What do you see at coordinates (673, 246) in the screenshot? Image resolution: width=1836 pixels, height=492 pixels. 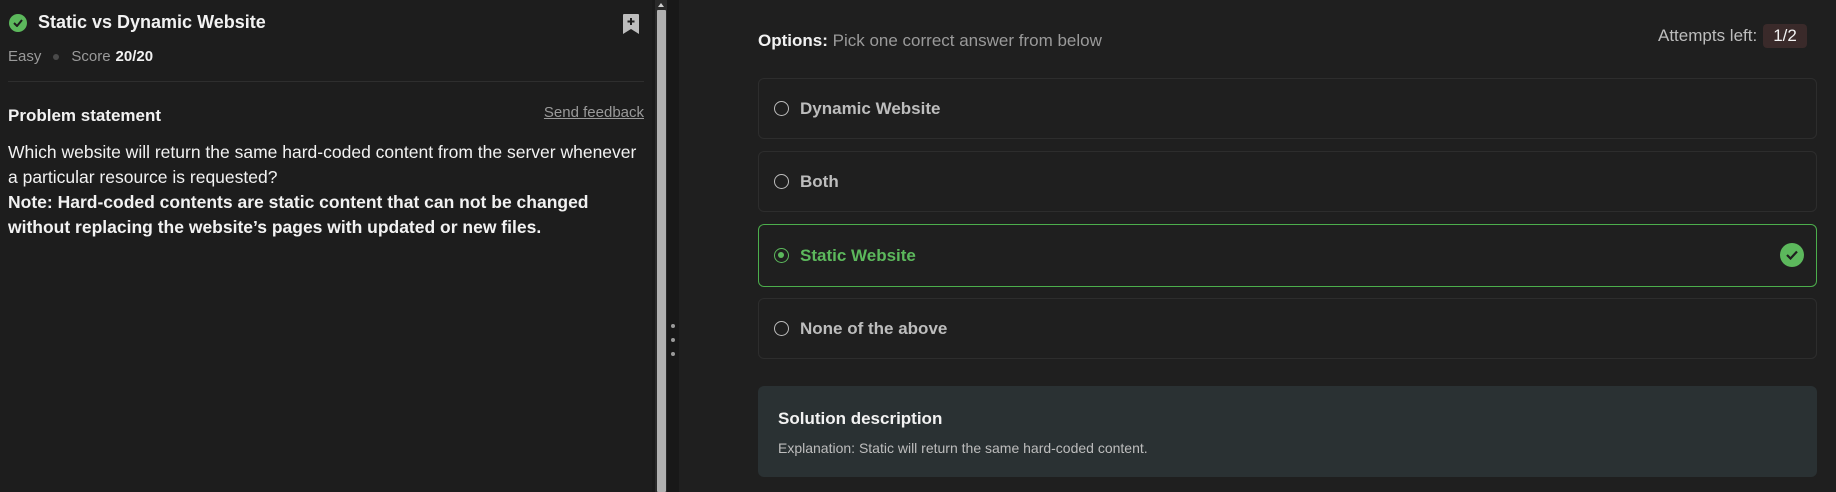 I see `panel-splitter` at bounding box center [673, 246].